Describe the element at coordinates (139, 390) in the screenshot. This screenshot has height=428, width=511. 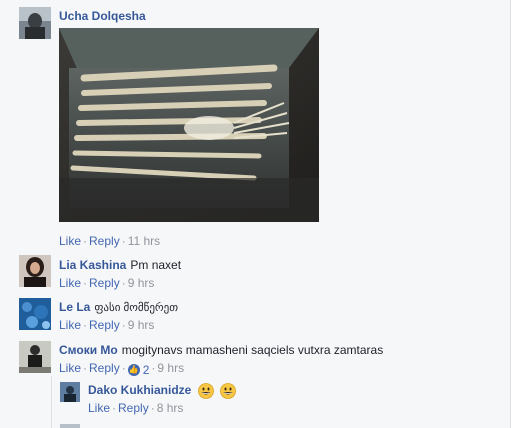
I see `author-name: Dako Kukhianidze` at that location.